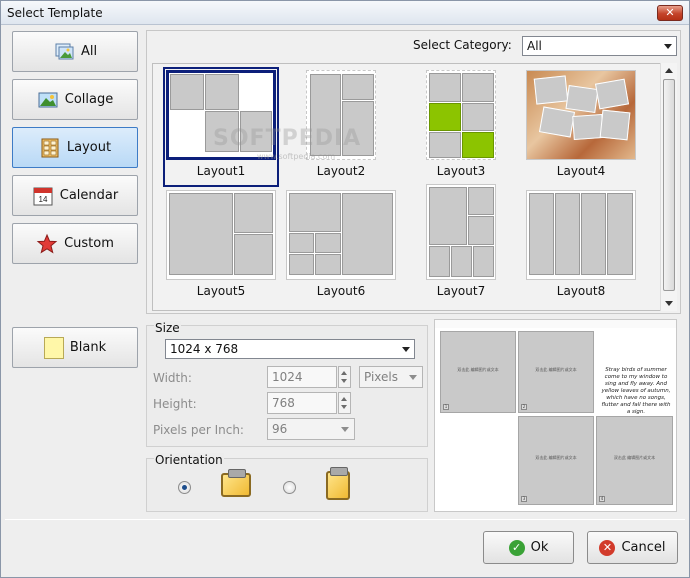  I want to click on check-icon: ✓, so click(516, 547).